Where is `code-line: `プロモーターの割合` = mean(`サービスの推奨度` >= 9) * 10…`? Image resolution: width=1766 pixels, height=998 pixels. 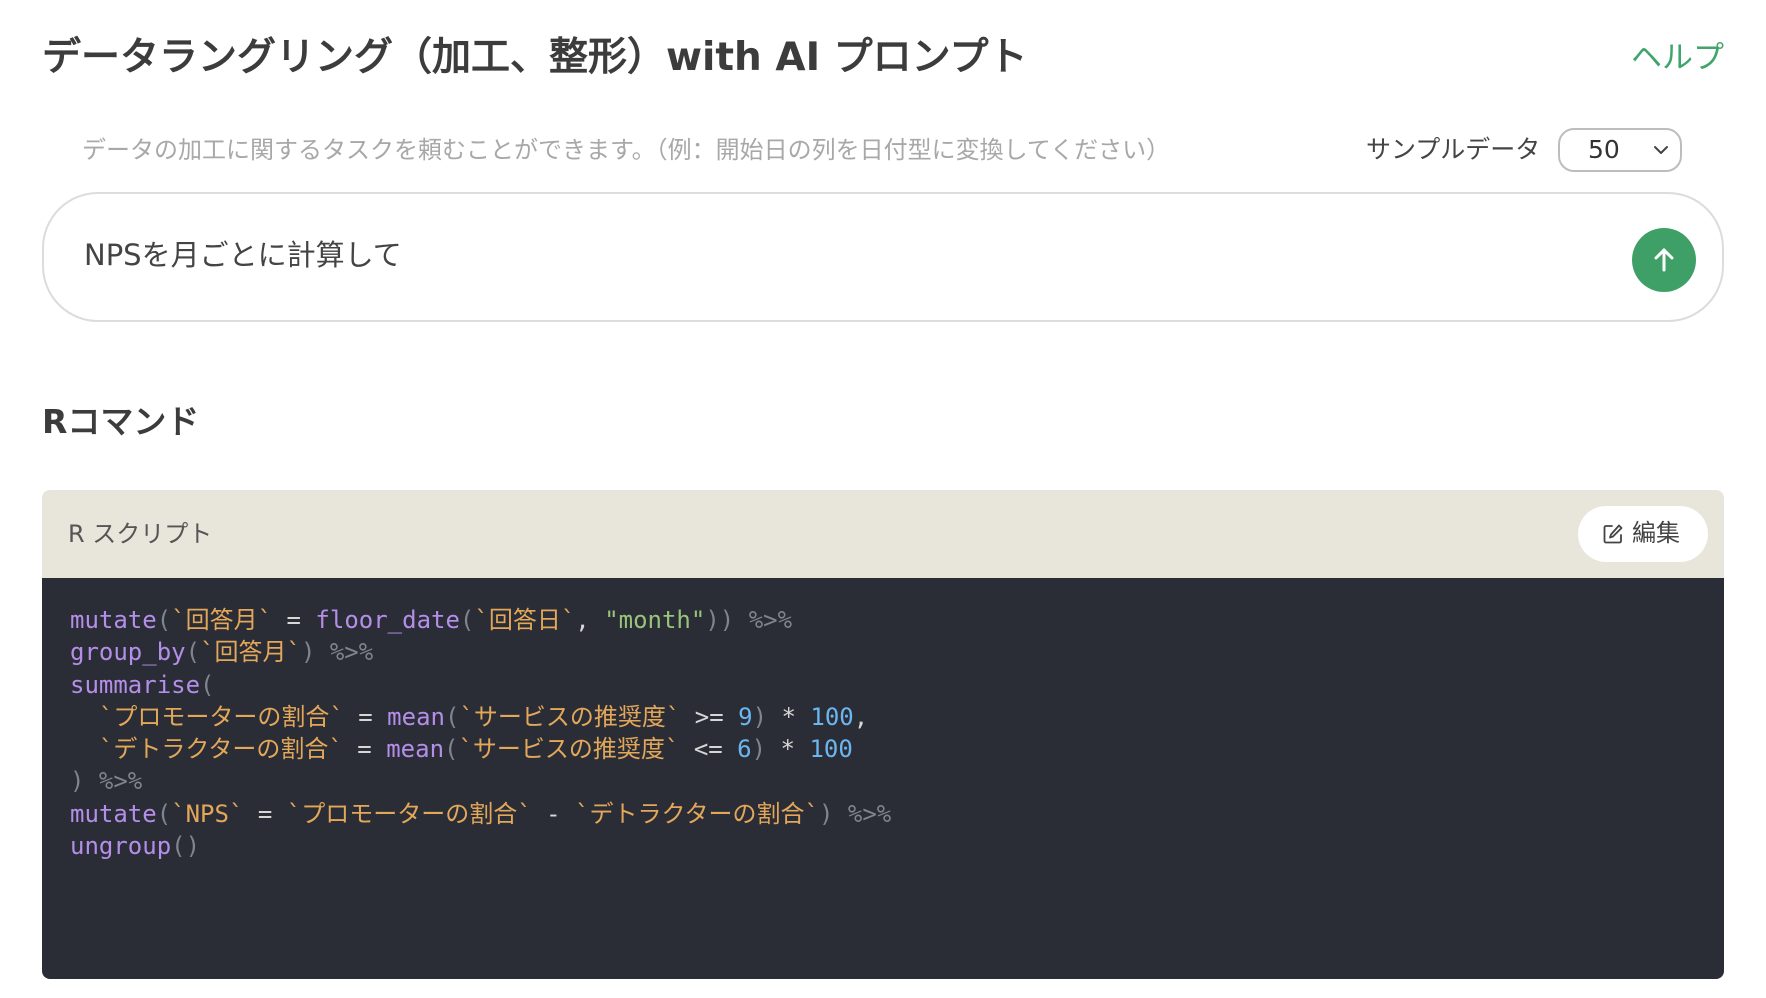
code-line: `プロモーターの割合` = mean(`サービスの推奨度` >= 9) * 10… is located at coordinates (480, 717).